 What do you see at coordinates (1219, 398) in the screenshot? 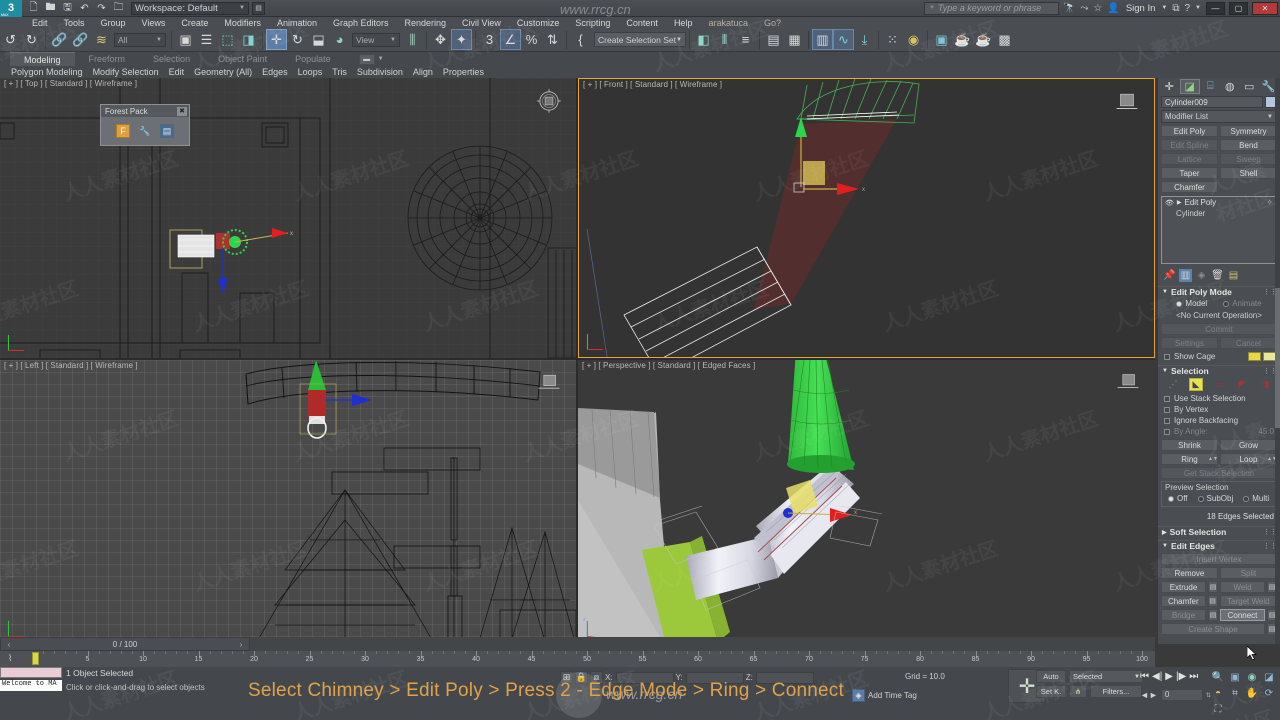
I see `use-stack-selection-row: Use Stack Selection` at bounding box center [1219, 398].